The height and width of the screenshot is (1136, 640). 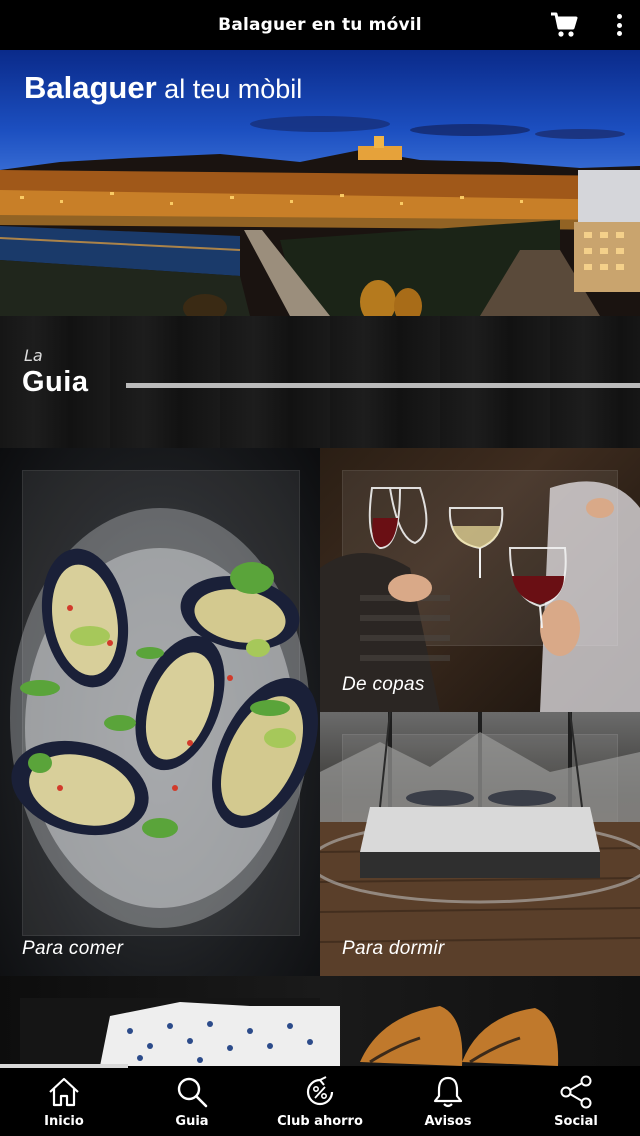 I want to click on cart-icon, so click(x=564, y=25).